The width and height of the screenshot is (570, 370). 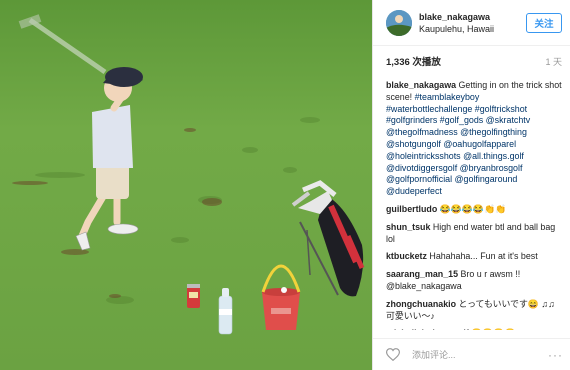 I want to click on comment-text: 😂😂😂😂👏👏, so click(x=473, y=208).